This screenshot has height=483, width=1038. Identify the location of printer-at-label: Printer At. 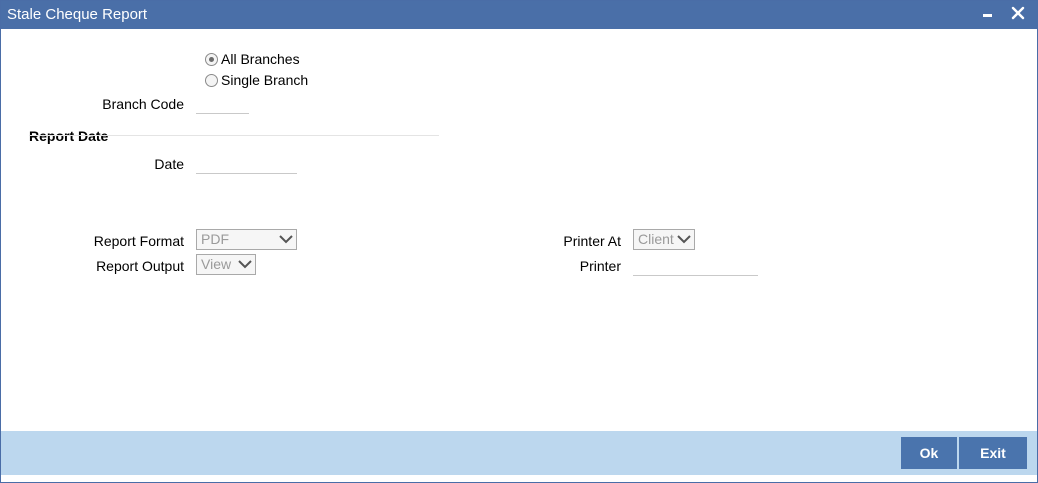
(592, 241).